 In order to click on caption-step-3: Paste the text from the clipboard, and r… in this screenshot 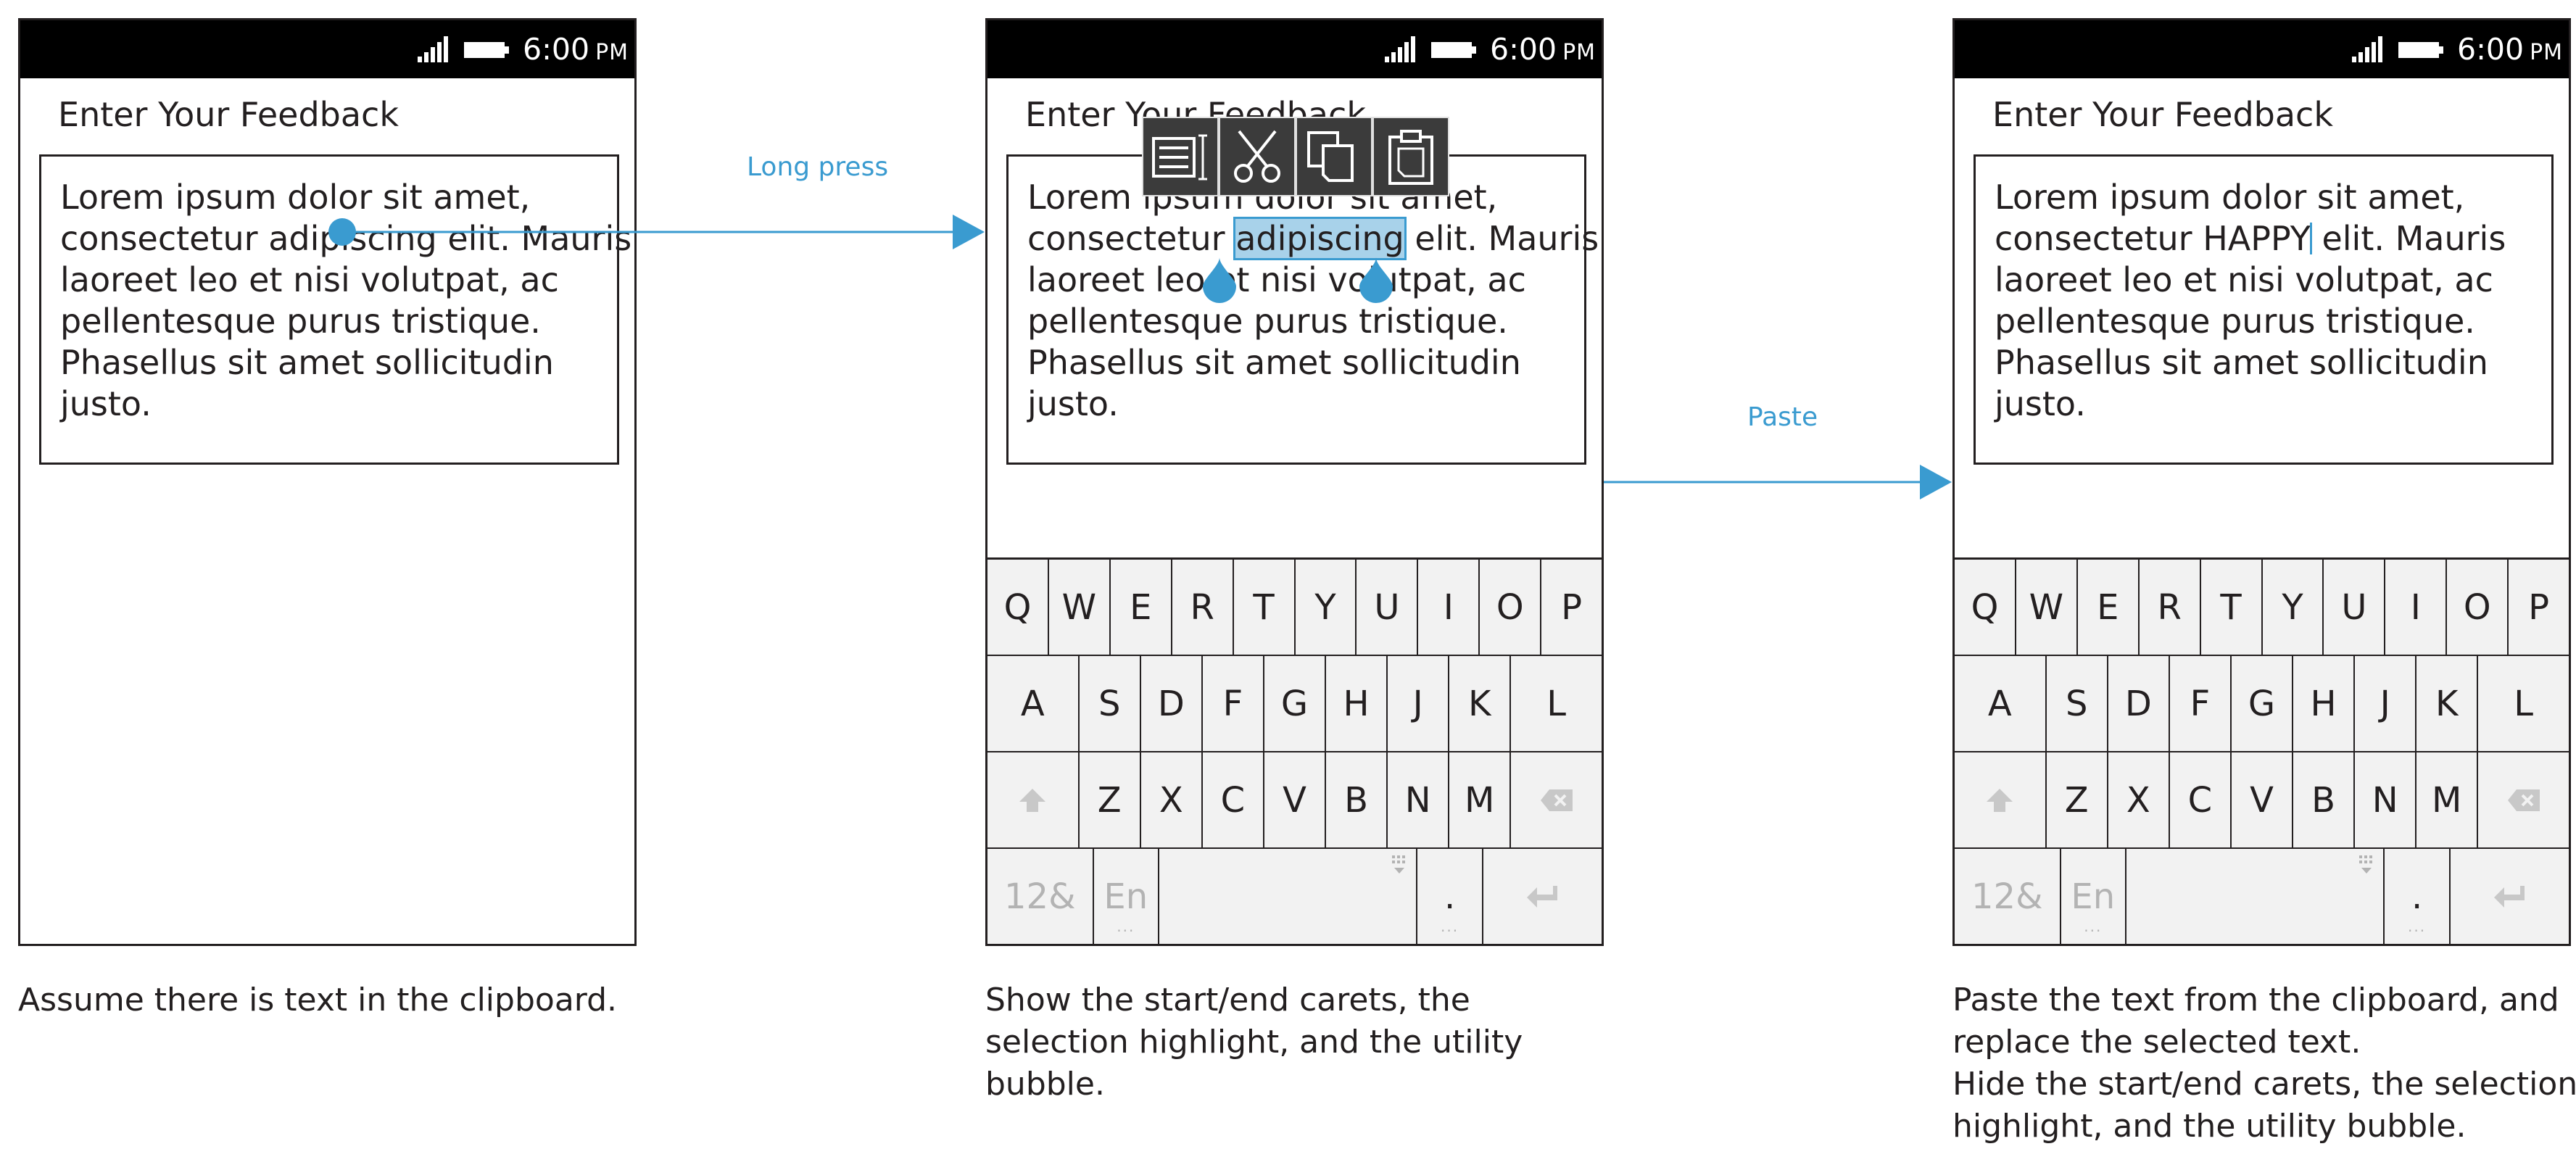, I will do `click(2264, 1063)`.